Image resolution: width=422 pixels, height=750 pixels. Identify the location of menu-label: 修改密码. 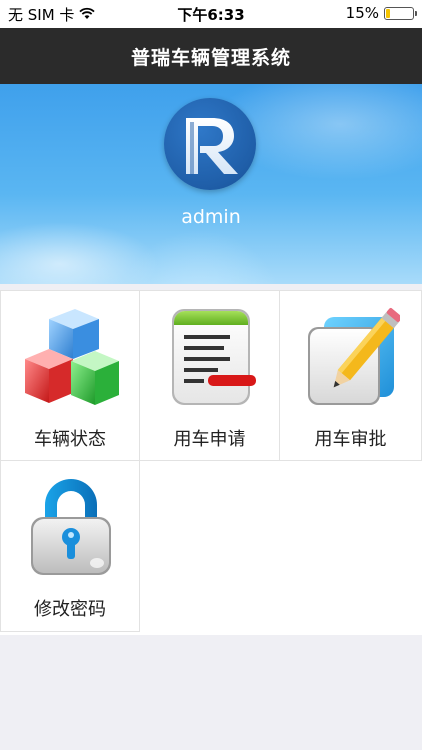
(70, 609).